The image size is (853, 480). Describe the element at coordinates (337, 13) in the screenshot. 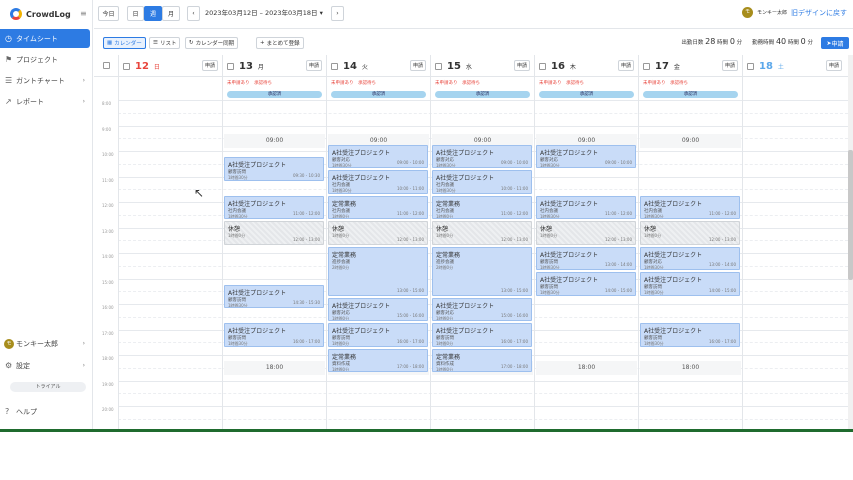

I see `next-week-button: ›` at that location.